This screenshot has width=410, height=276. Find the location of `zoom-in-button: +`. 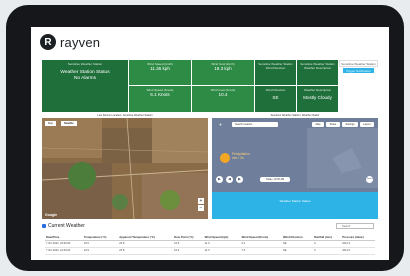

zoom-in-button: + is located at coordinates (201, 201).